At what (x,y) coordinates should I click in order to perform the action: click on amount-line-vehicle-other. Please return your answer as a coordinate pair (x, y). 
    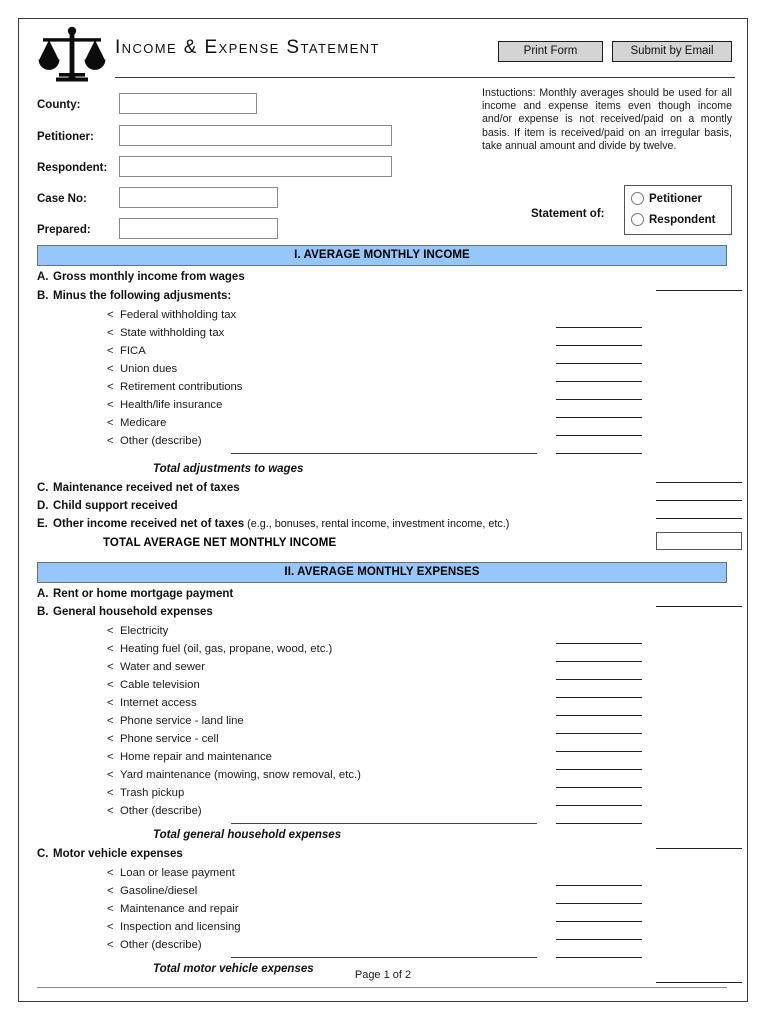
    Looking at the image, I should click on (599, 957).